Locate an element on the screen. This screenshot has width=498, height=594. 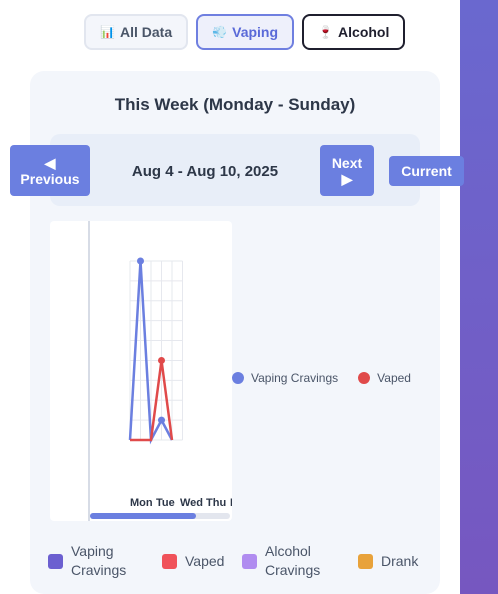
legend-item-vaping-cravings: Vaping Cravings is located at coordinates (285, 378).